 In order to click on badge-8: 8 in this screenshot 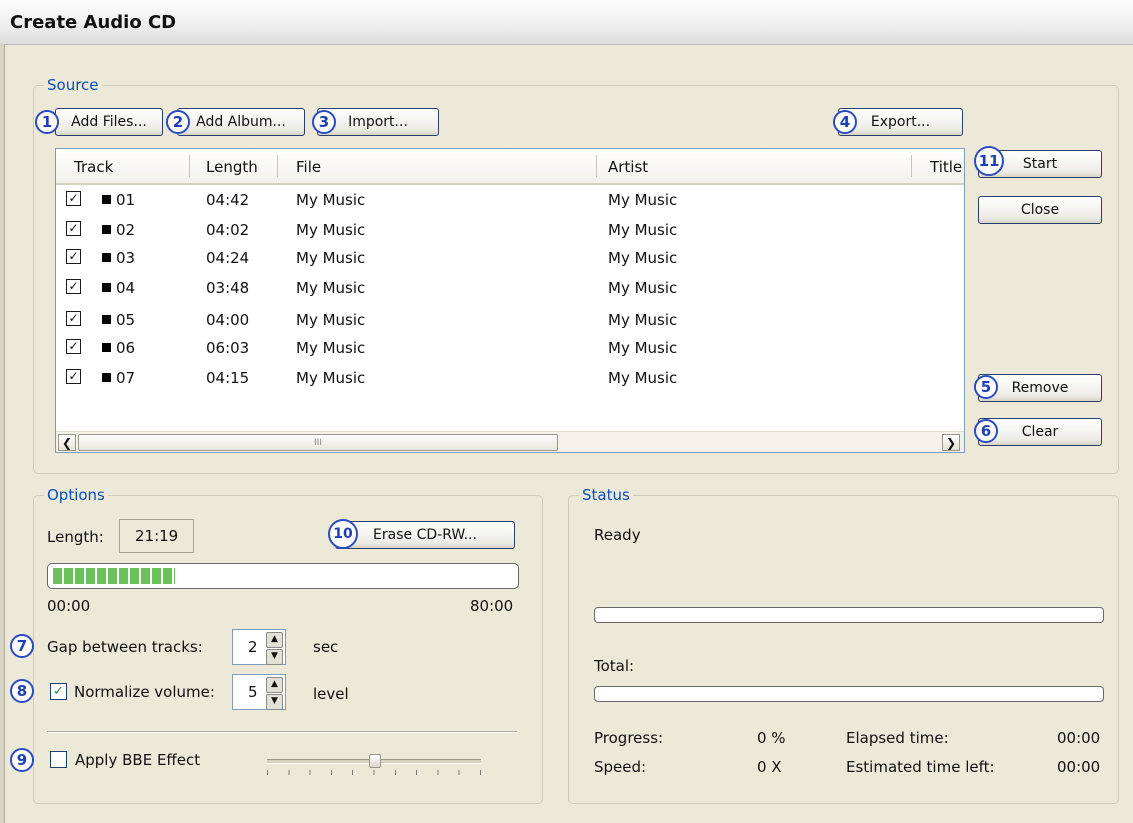, I will do `click(22, 691)`.